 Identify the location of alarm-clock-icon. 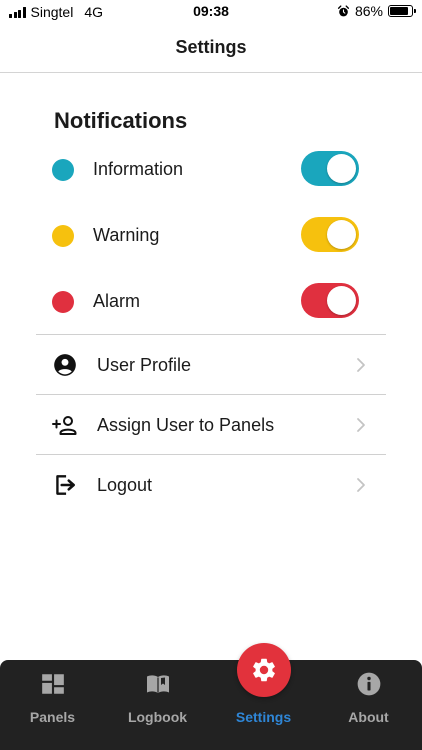
(343, 10).